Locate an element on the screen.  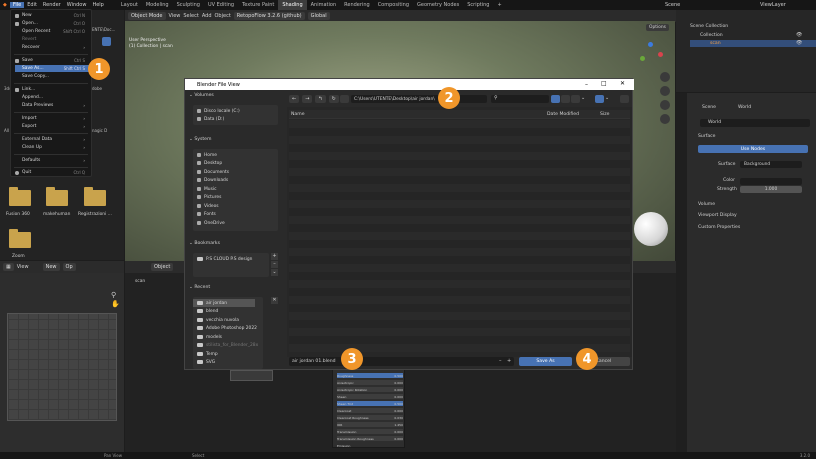
tab-scripting: Scripting is located at coordinates (478, 5).